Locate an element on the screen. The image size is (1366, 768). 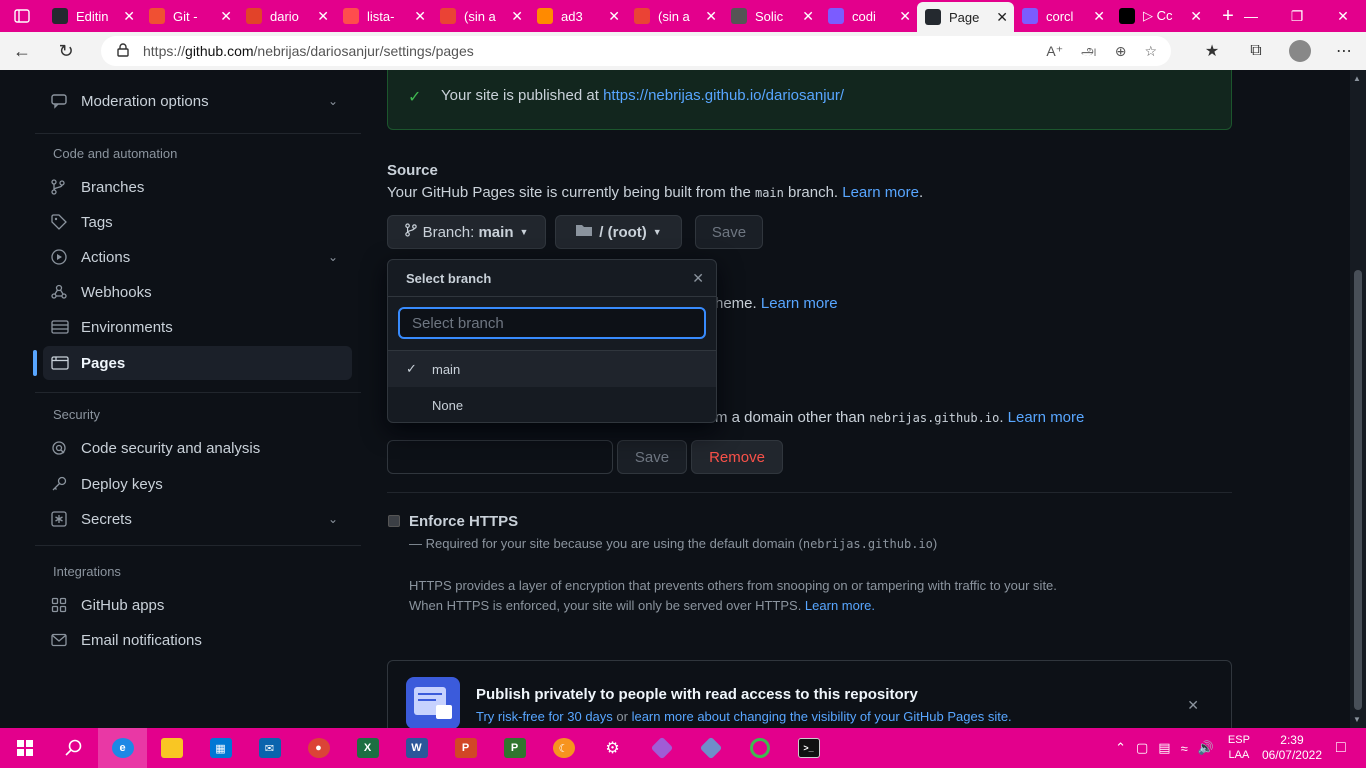
profile-avatar is located at coordinates (1300, 51).